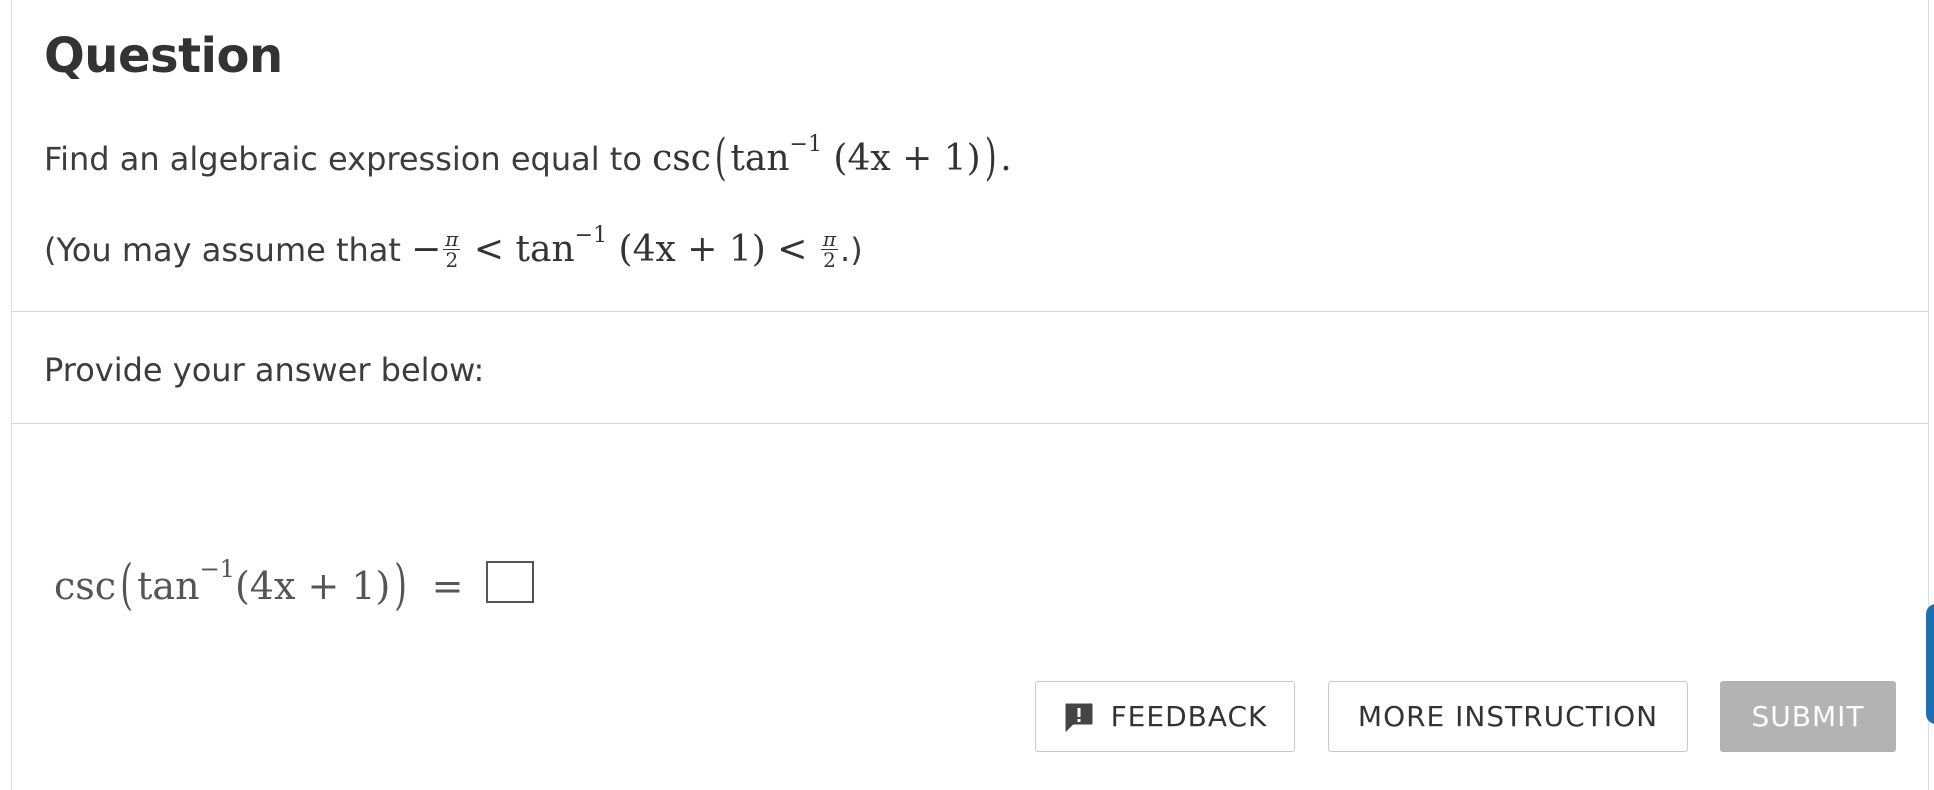 This screenshot has width=1934, height=790. I want to click on page-title: Question, so click(163, 56).